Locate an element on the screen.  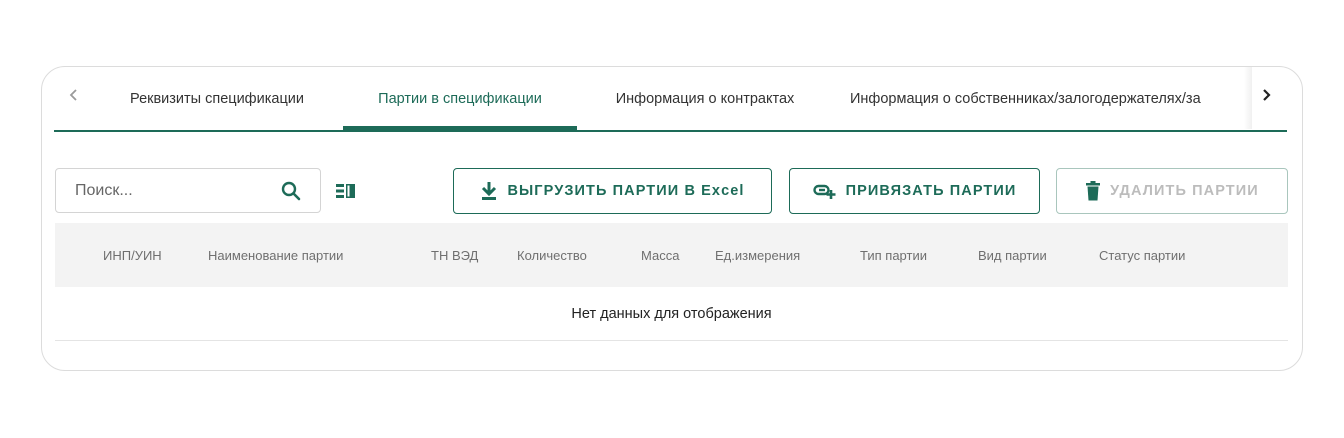
delete-batches-button: УДАЛИТЬ ПАРТИИ is located at coordinates (1172, 191).